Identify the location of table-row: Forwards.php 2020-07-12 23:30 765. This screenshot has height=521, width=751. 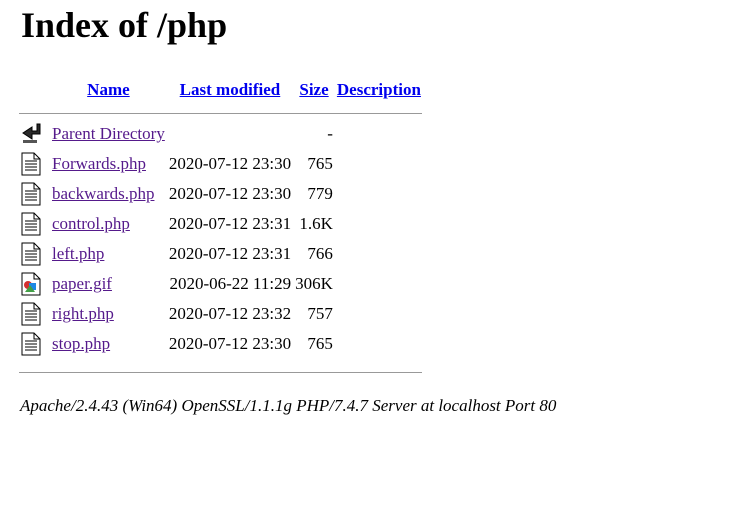
(220, 164).